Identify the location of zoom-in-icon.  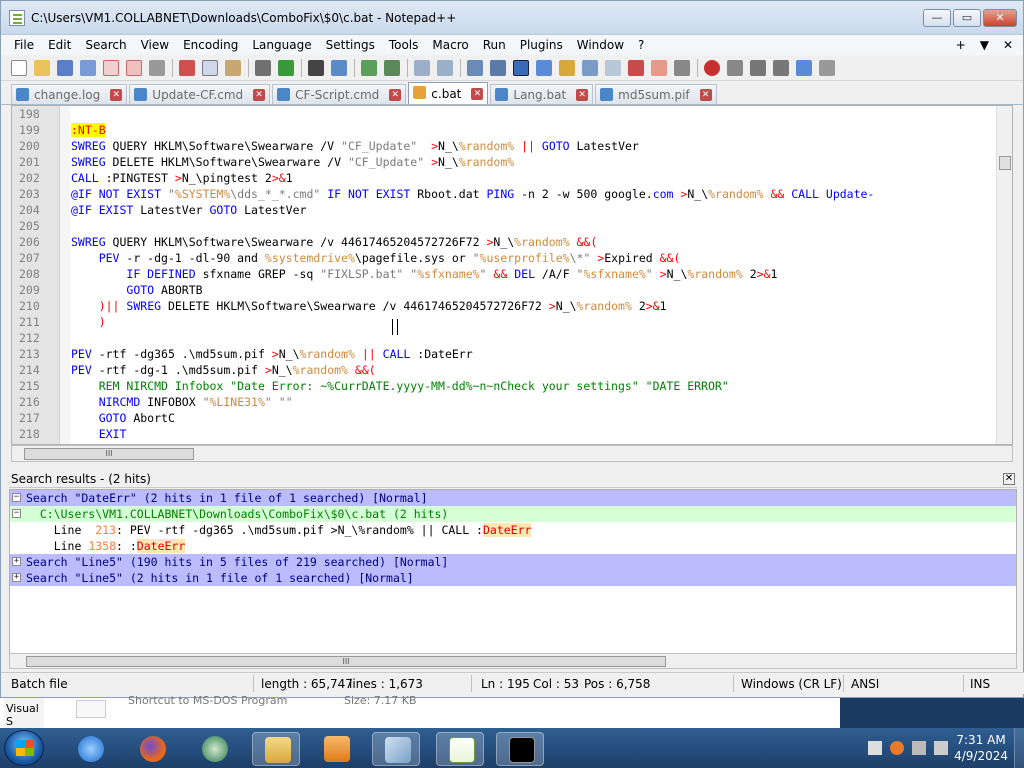
(369, 67).